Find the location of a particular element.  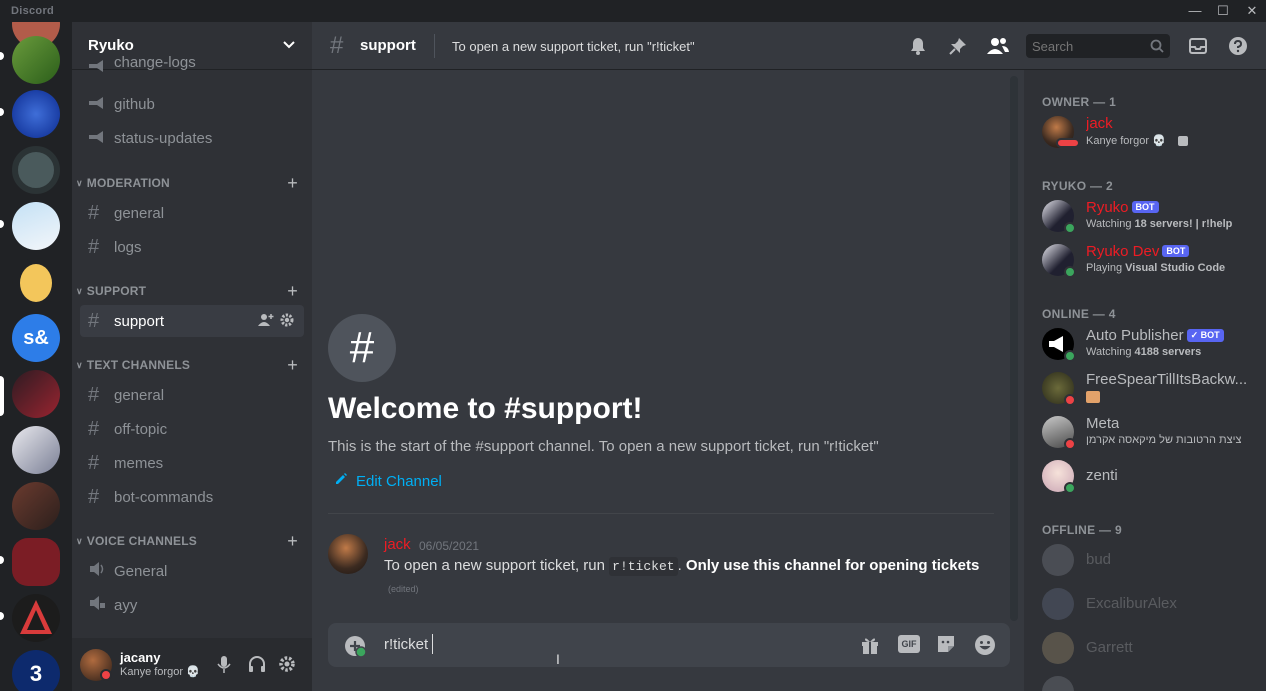

selected-pip is located at coordinates (2, 396).